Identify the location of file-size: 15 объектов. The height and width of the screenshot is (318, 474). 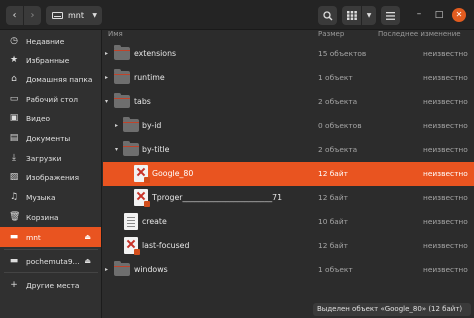
(342, 53).